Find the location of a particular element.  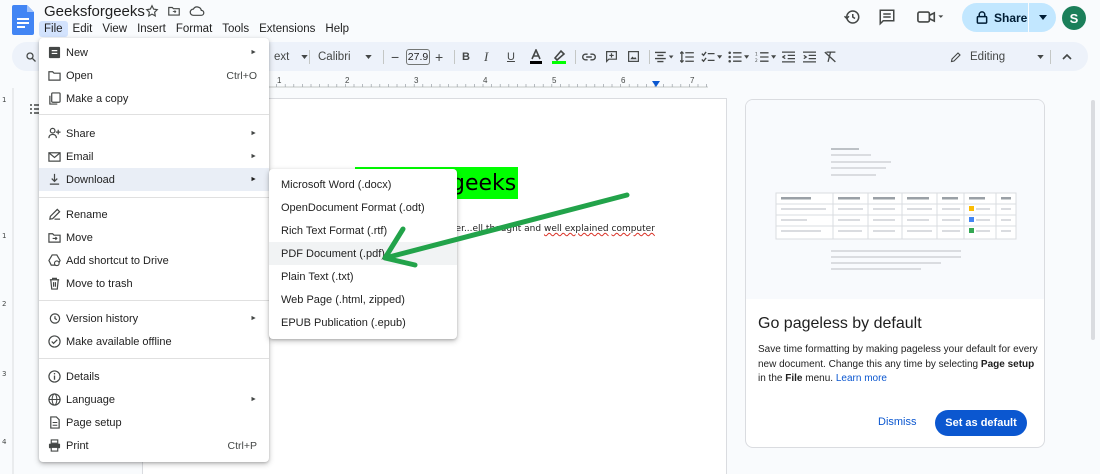

horizontal-ruler: 1 2 3 4 5 6 7 is located at coordinates (488, 82).